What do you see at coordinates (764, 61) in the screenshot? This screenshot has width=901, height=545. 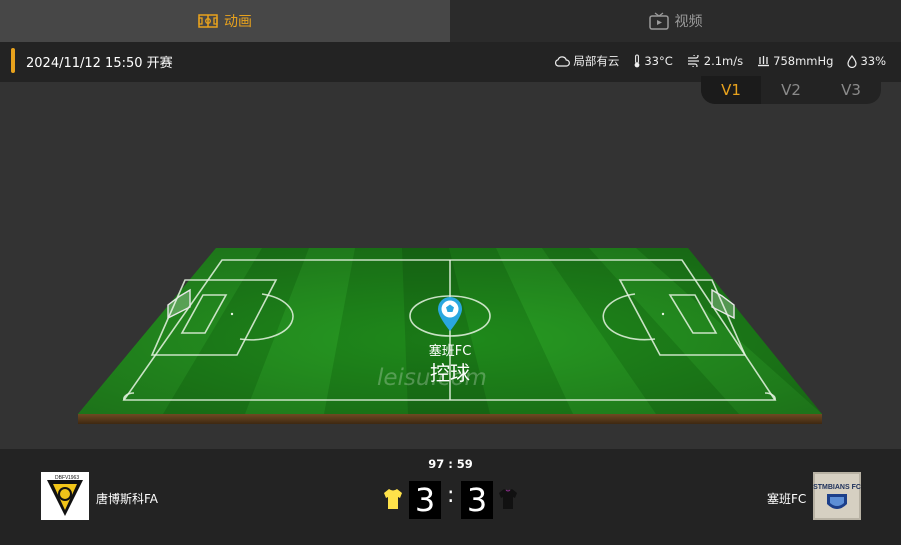 I see `pressure-icon` at bounding box center [764, 61].